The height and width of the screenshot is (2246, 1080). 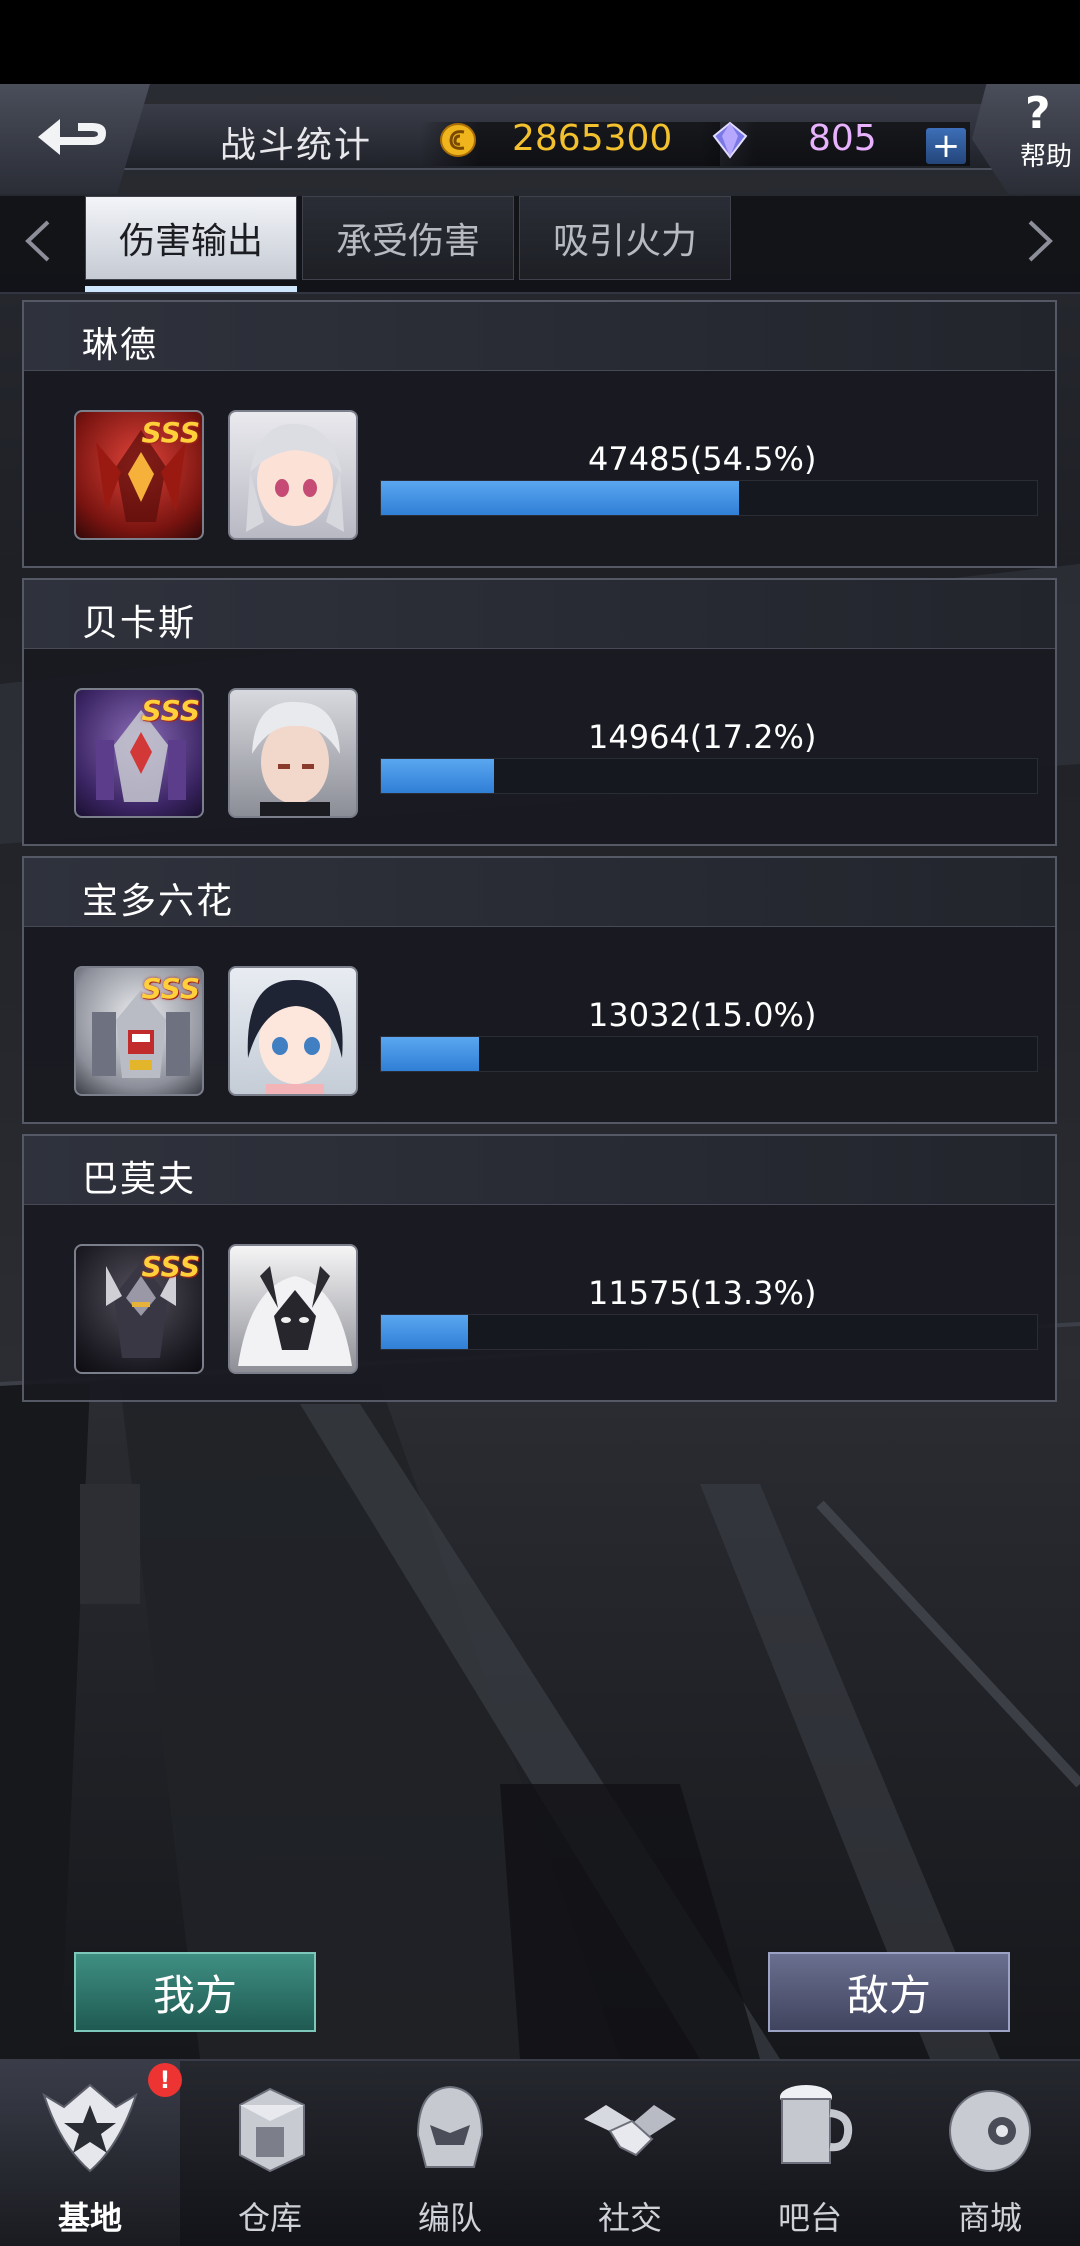 What do you see at coordinates (139, 1179) in the screenshot?
I see `player-name: 巴莫夫` at bounding box center [139, 1179].